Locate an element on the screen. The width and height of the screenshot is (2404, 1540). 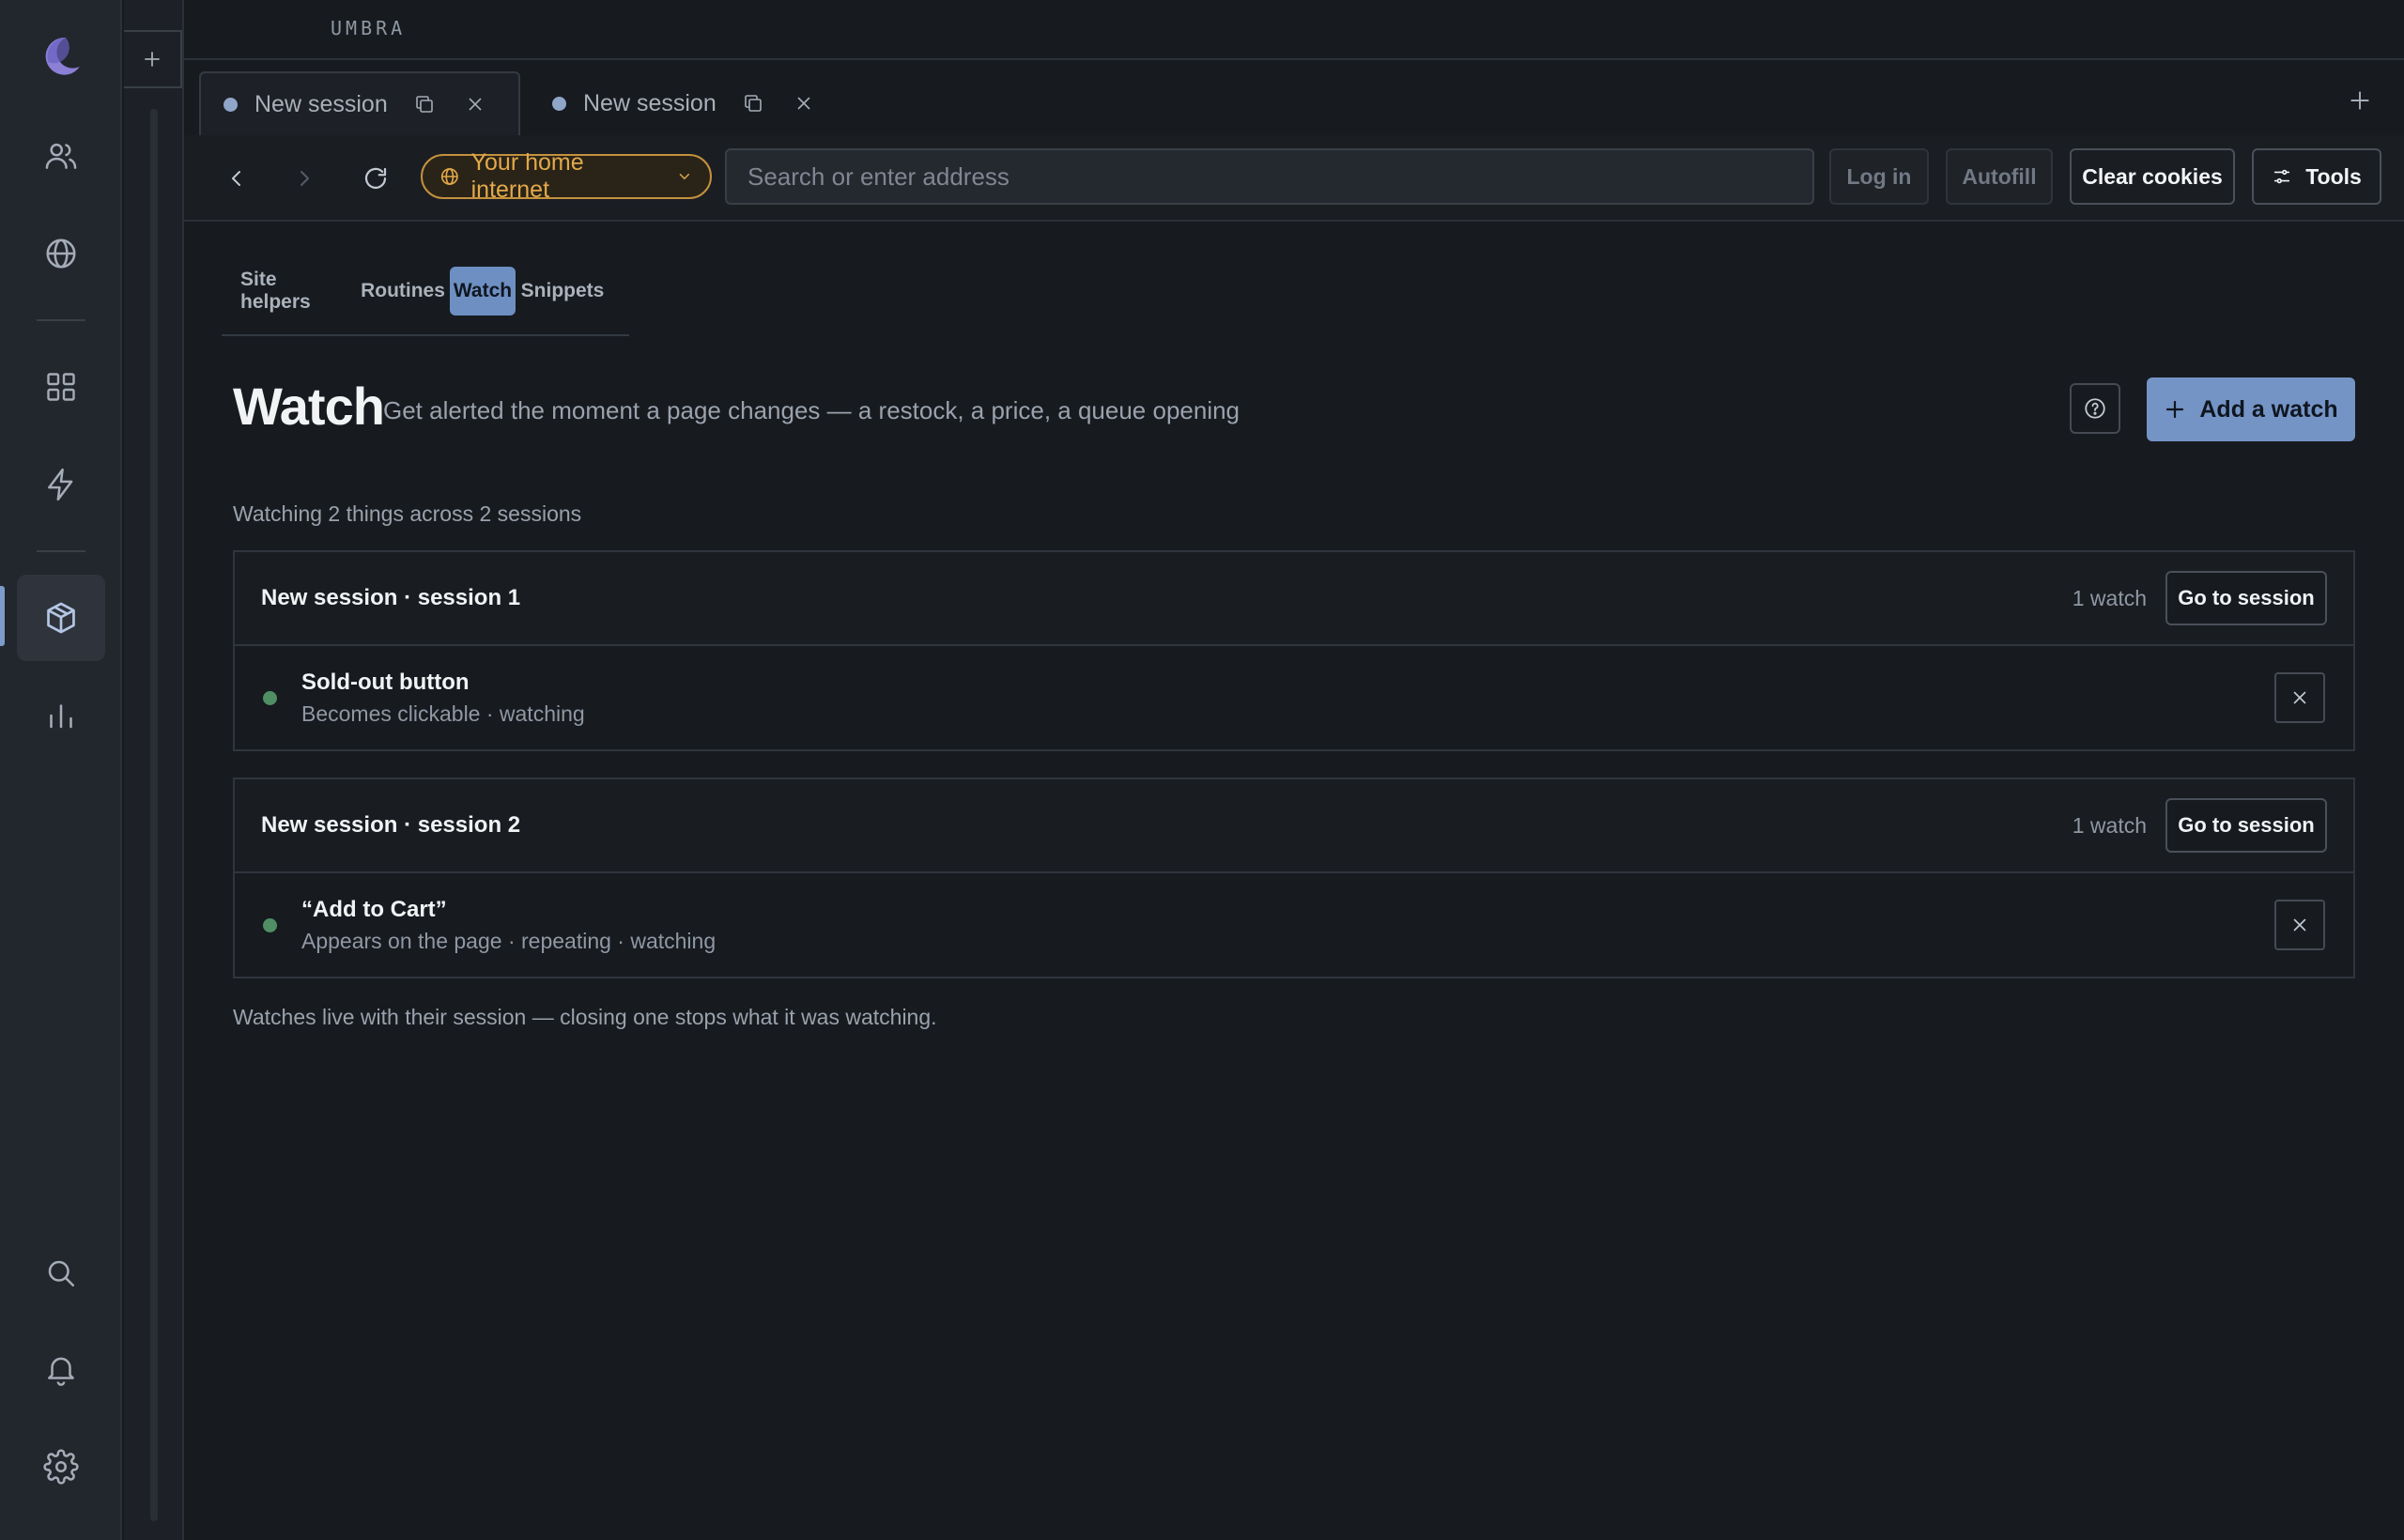
reload-icon is located at coordinates (375, 178).